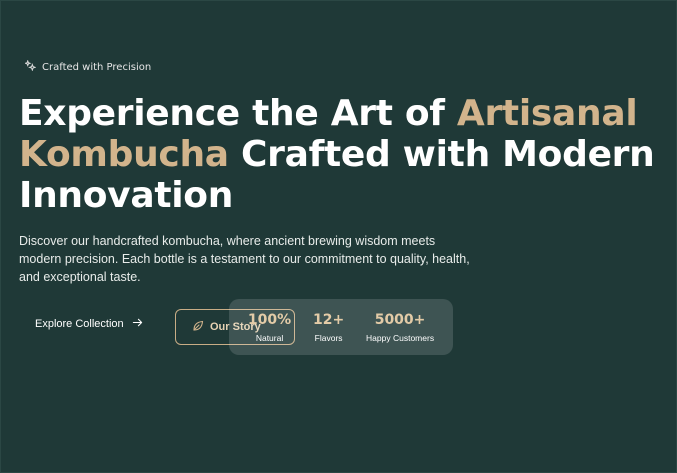 Image resolution: width=677 pixels, height=473 pixels. I want to click on leaf-icon, so click(198, 327).